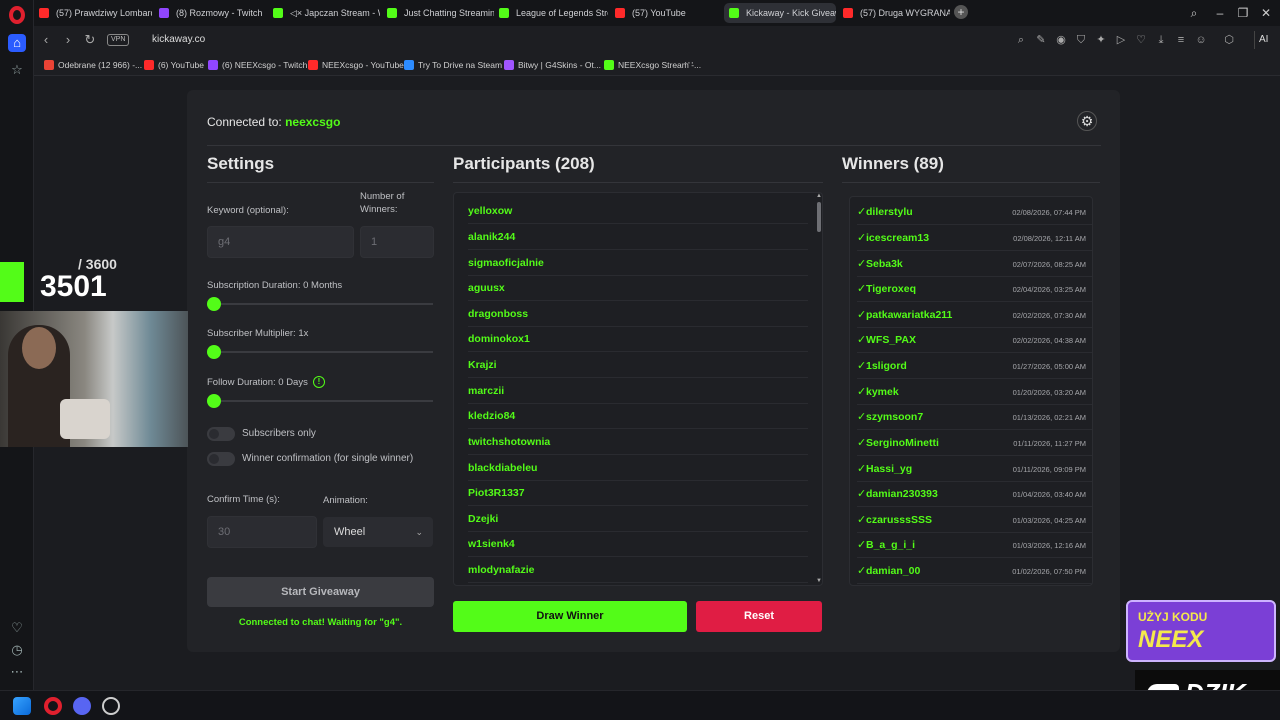 This screenshot has height=720, width=1280. I want to click on taskbar, so click(640, 705).